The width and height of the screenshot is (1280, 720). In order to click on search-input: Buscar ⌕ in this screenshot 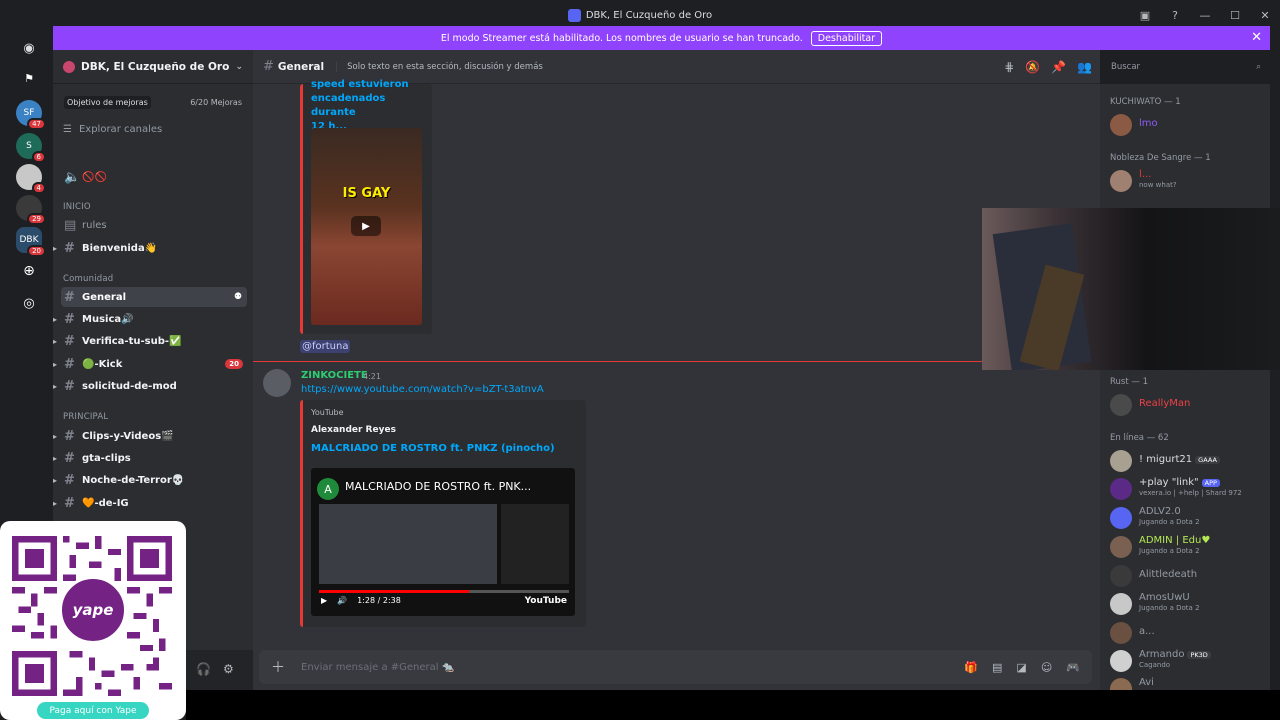, I will do `click(1186, 67)`.